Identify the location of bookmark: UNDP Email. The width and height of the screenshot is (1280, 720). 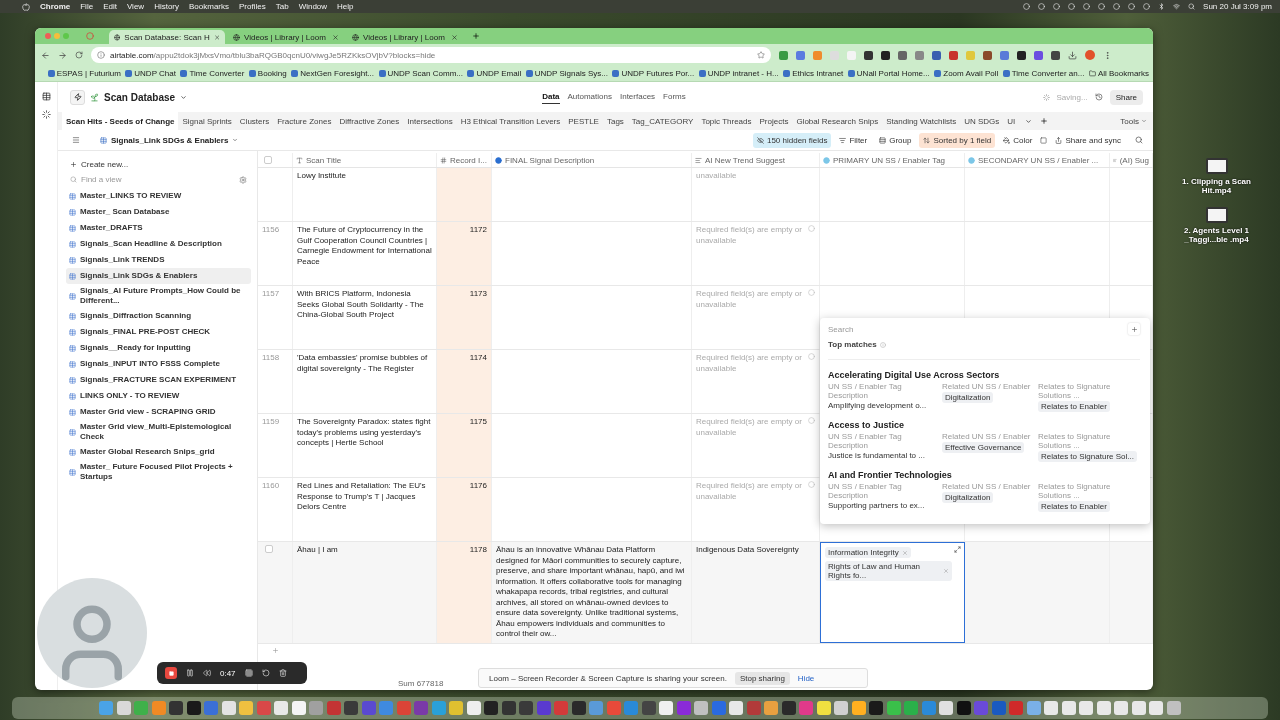
(494, 73).